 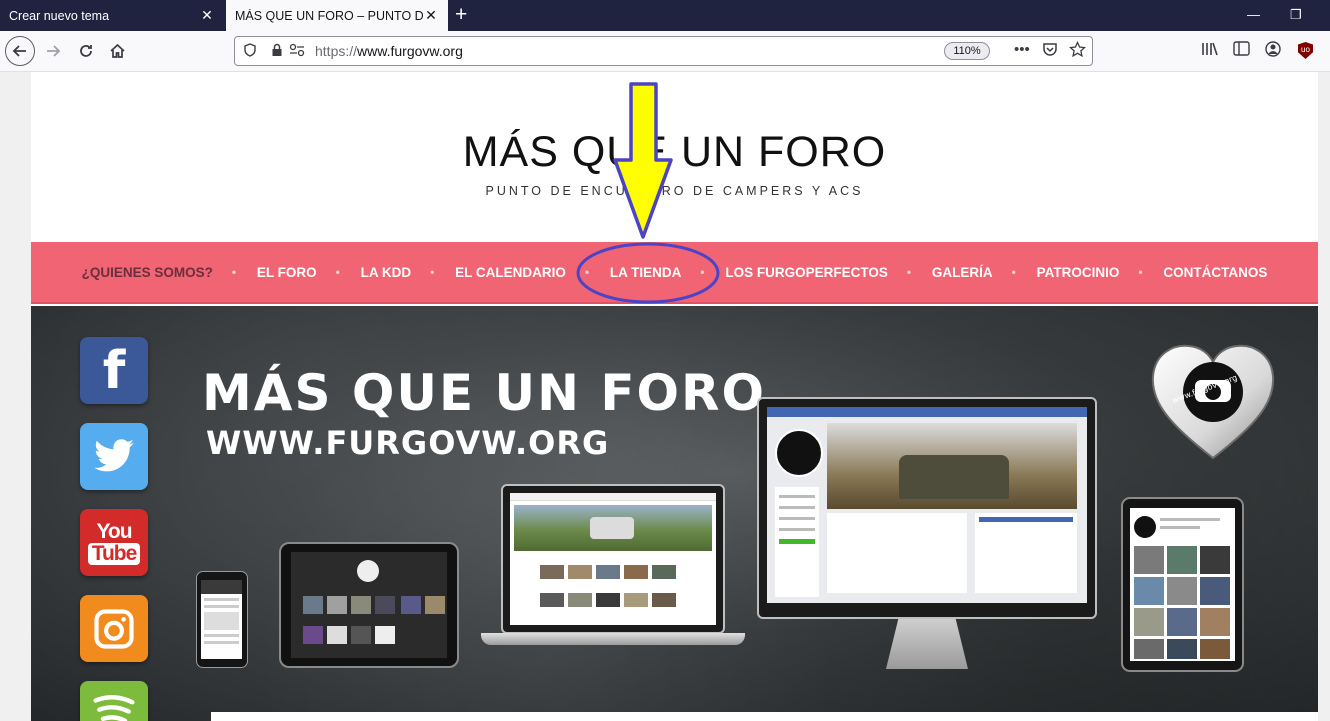 What do you see at coordinates (764, 716) in the screenshot?
I see `content-area-start` at bounding box center [764, 716].